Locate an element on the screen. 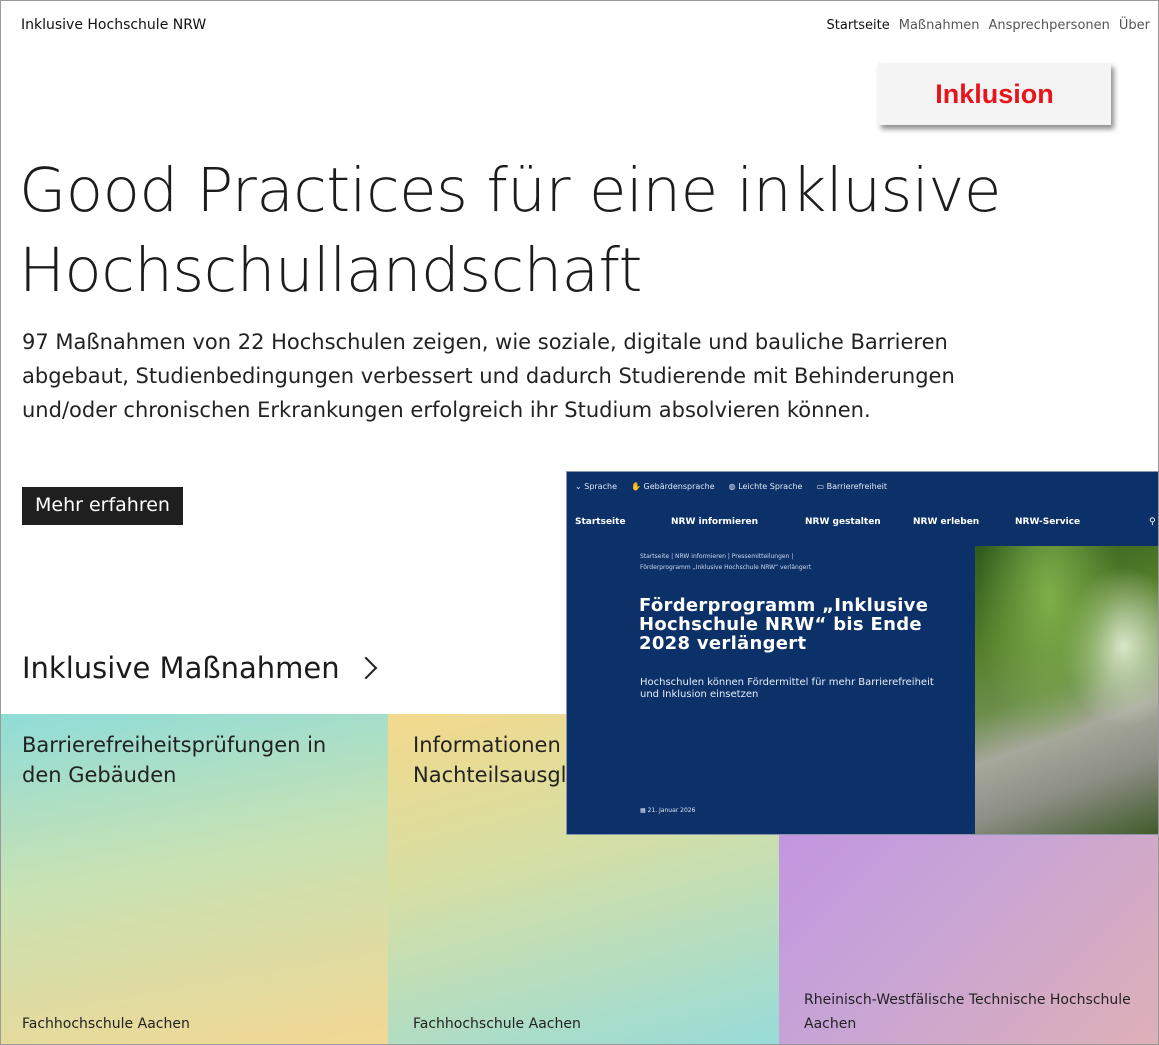  nav-item-ueber: Über is located at coordinates (1134, 25).